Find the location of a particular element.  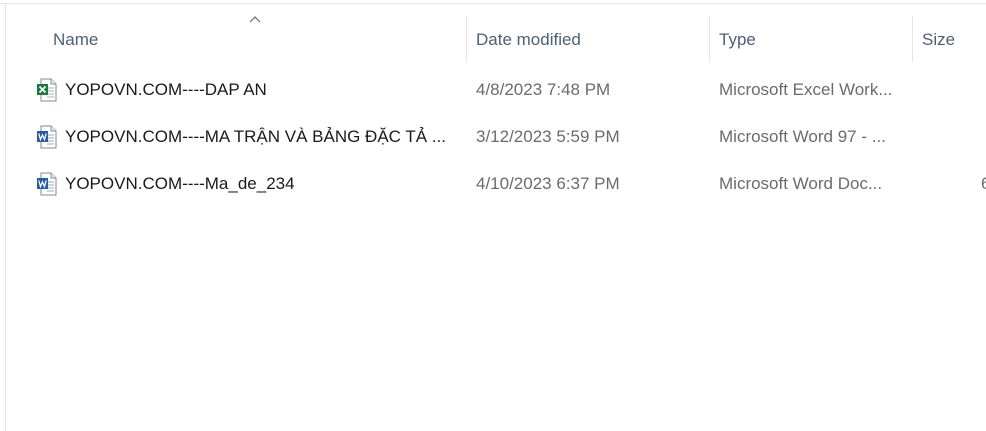

column-header-date-modified: Date modified is located at coordinates (528, 39).